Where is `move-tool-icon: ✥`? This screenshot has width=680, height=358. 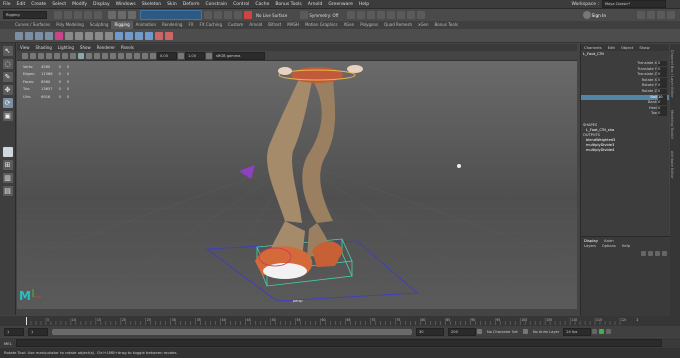
move-tool-icon: ✥ is located at coordinates (7, 90).